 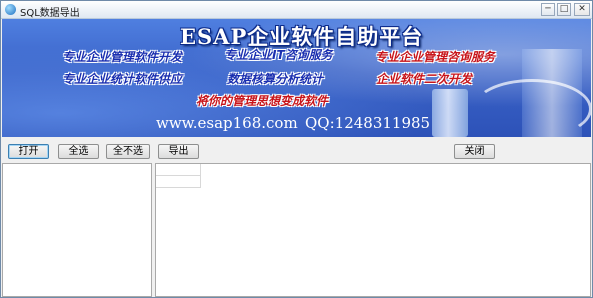 I want to click on export-button: 导出, so click(x=178, y=151).